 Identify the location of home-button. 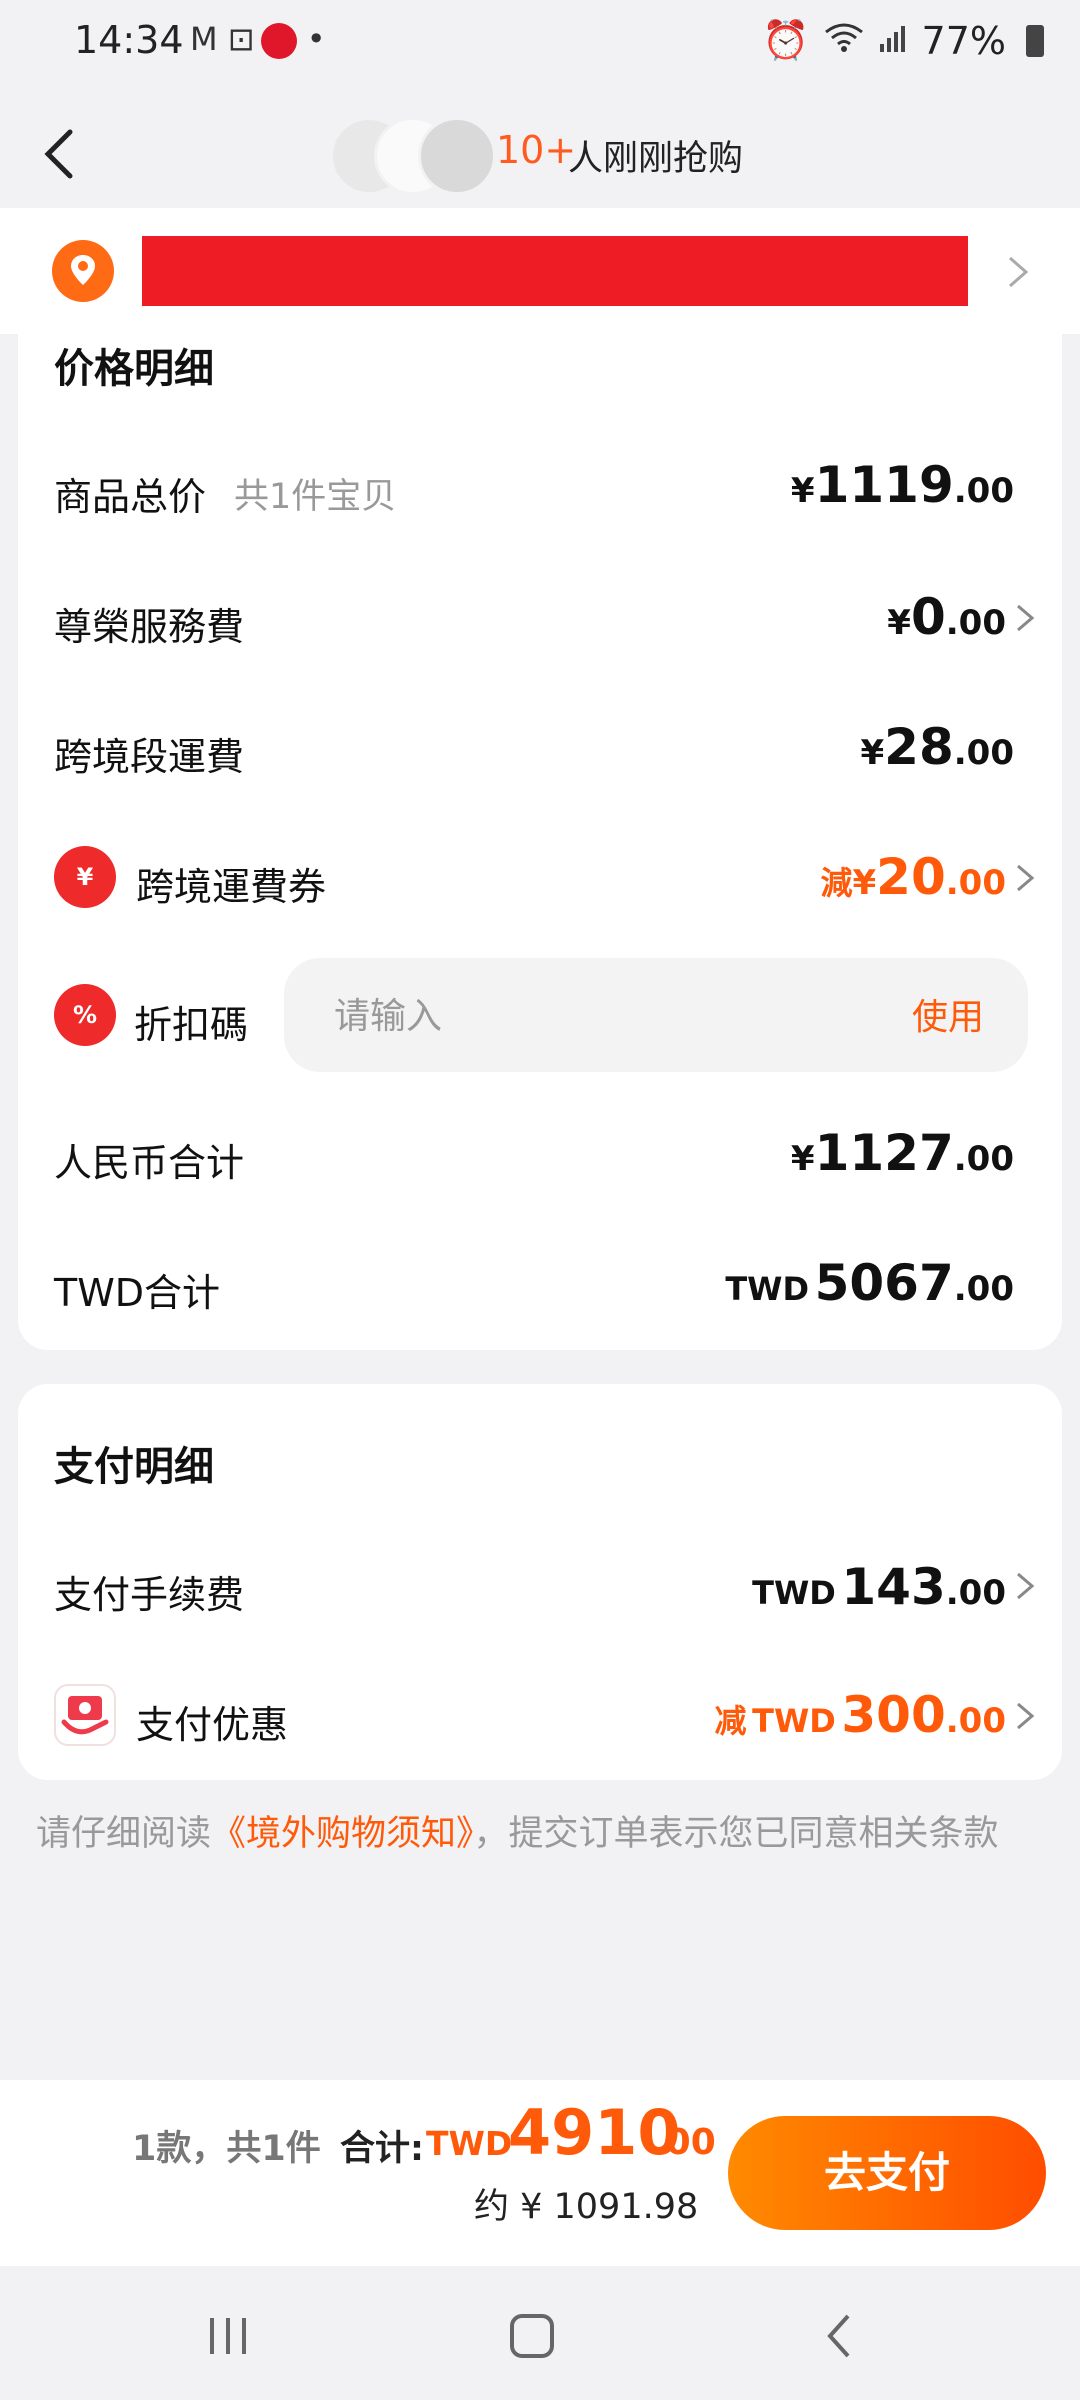
(532, 2336).